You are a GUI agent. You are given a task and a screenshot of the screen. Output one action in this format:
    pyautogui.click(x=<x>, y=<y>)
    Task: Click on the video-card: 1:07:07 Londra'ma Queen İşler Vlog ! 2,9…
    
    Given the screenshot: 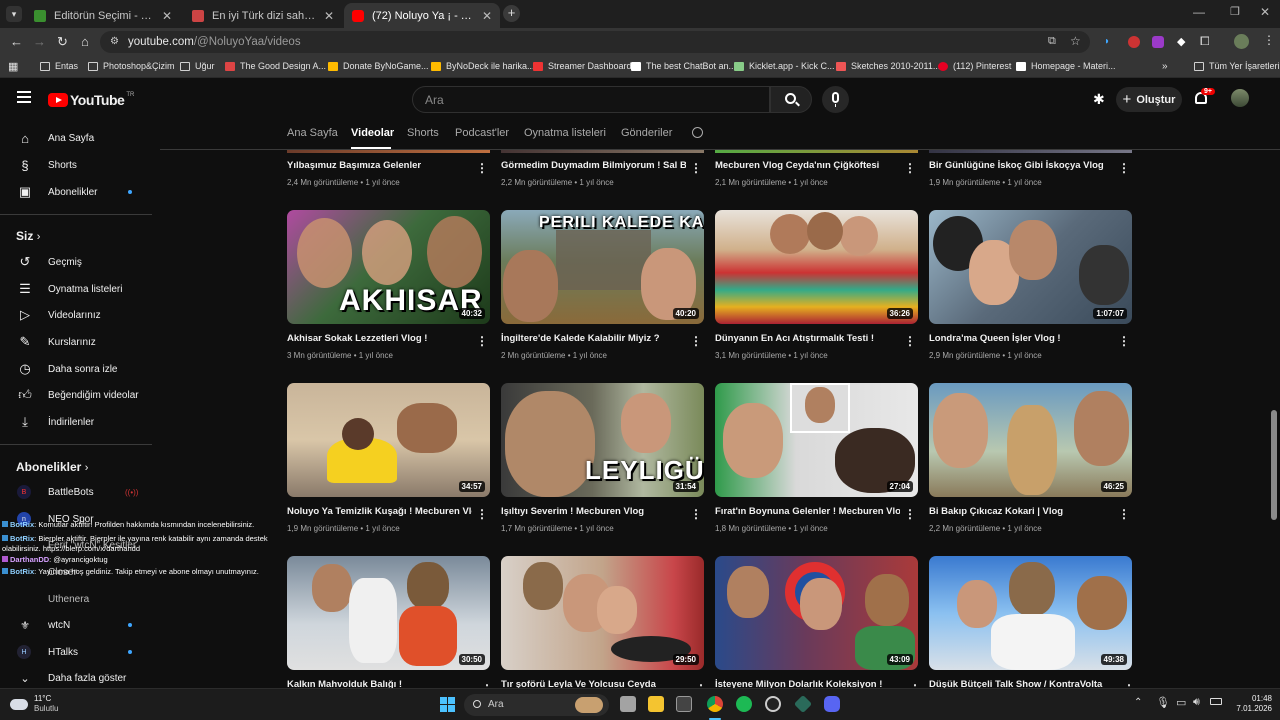 What is the action you would take?
    pyautogui.click(x=1030, y=290)
    